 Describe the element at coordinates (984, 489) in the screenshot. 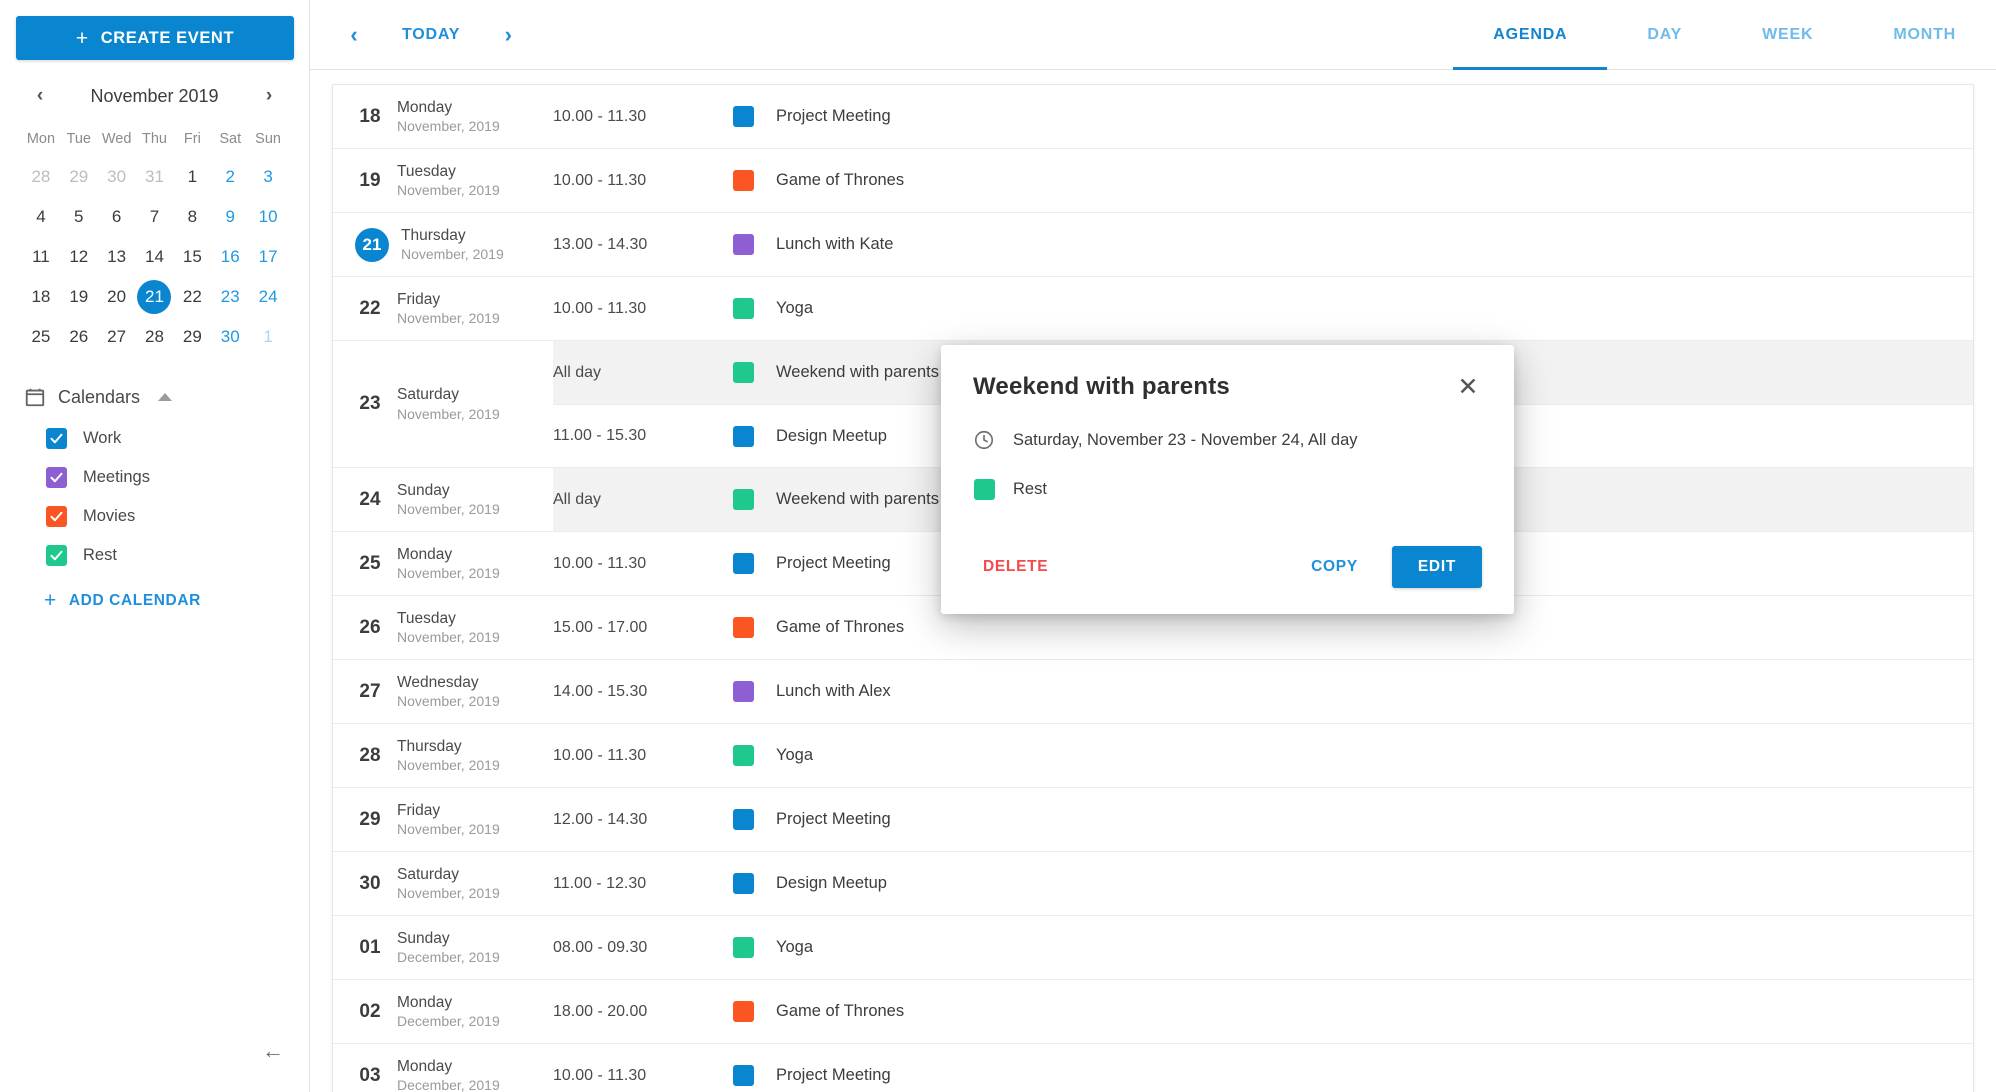

I see `calendar-color-swatch` at that location.